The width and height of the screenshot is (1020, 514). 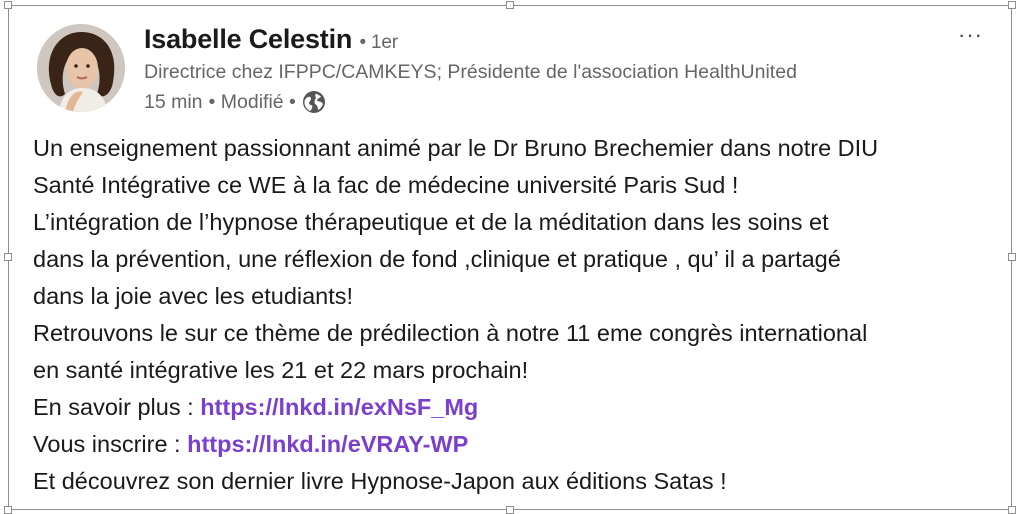 What do you see at coordinates (173, 101) in the screenshot?
I see `post-time: 15 min` at bounding box center [173, 101].